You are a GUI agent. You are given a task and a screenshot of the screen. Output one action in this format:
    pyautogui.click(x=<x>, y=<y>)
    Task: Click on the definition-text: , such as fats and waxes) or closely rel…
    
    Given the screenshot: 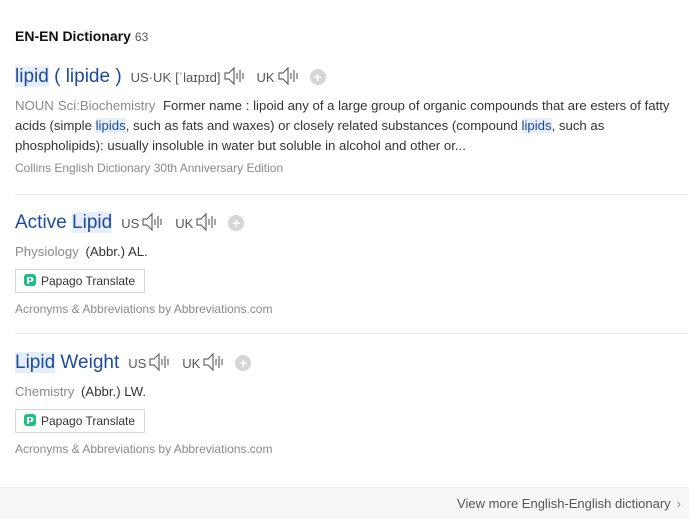 What is the action you would take?
    pyautogui.click(x=323, y=125)
    